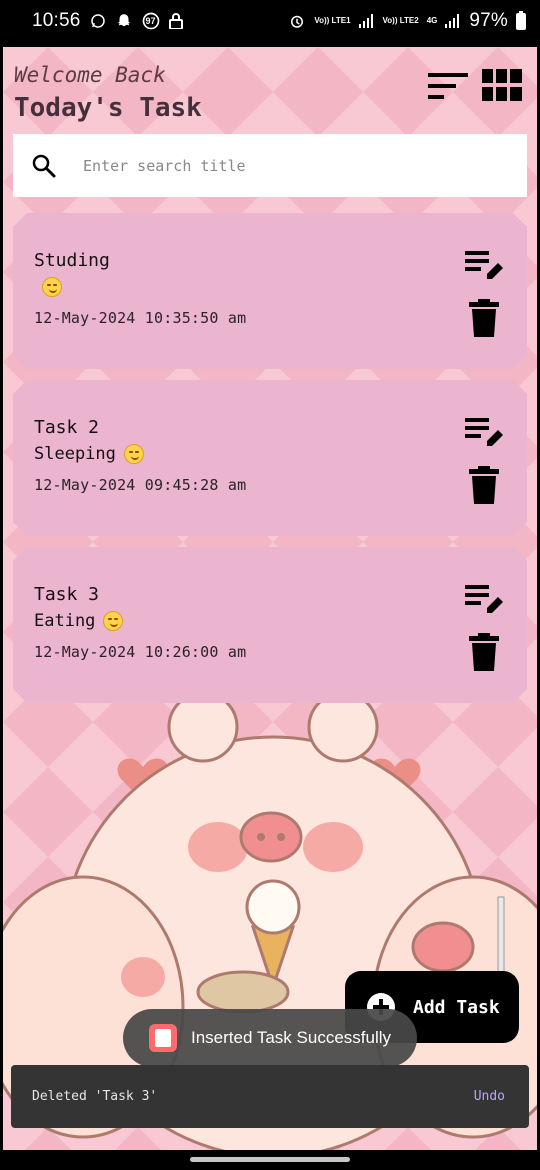  I want to click on search-bar, so click(270, 165).